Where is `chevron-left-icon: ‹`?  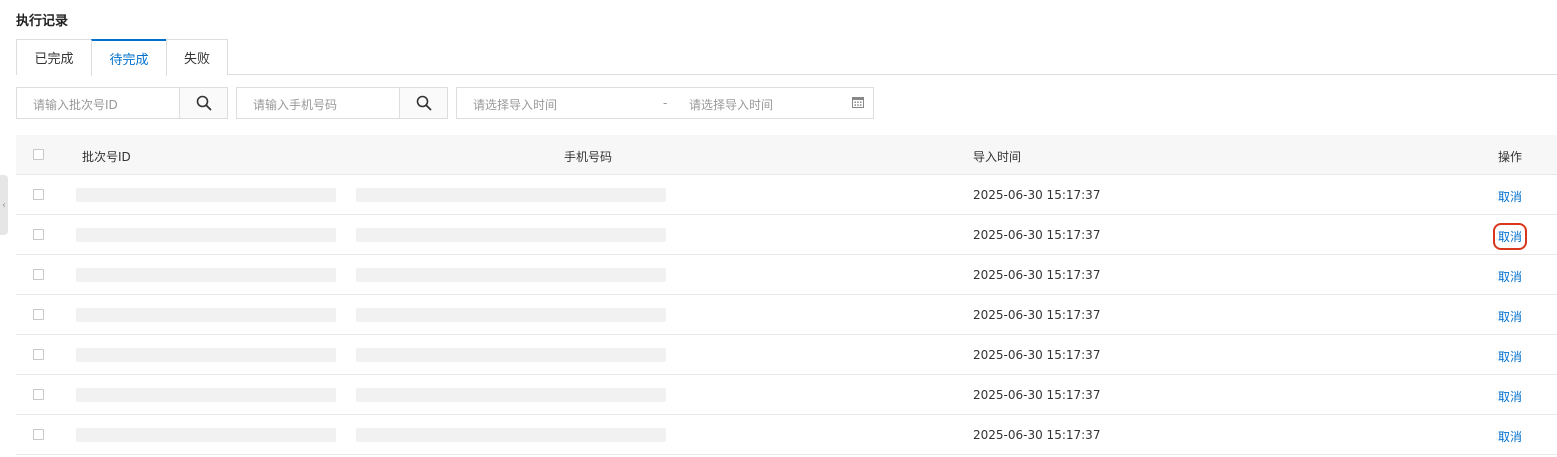 chevron-left-icon: ‹ is located at coordinates (4, 205).